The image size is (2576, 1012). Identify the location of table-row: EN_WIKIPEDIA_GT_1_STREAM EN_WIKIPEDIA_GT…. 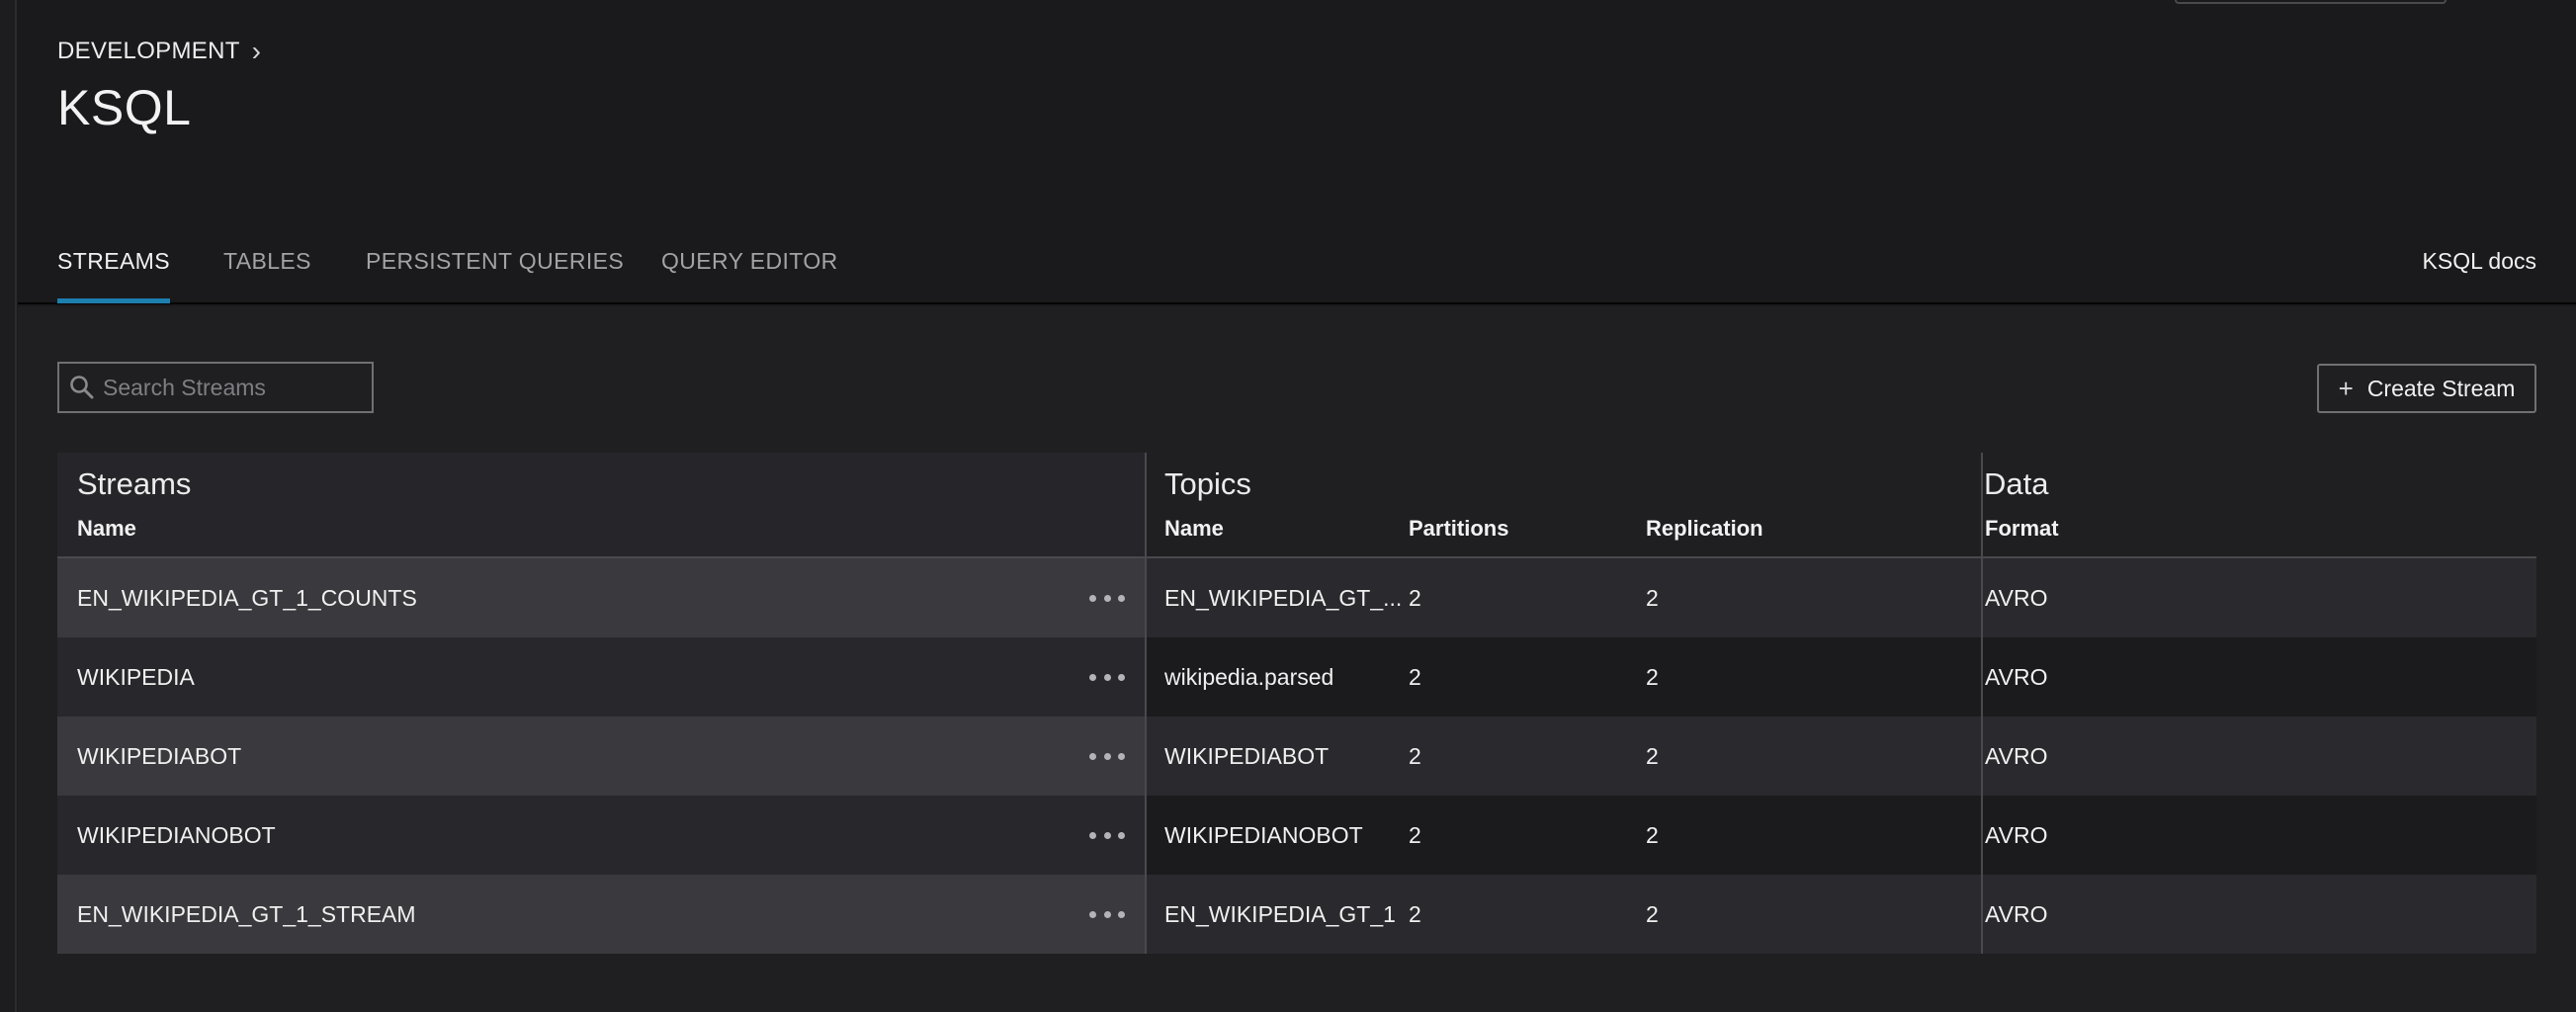
(1296, 914).